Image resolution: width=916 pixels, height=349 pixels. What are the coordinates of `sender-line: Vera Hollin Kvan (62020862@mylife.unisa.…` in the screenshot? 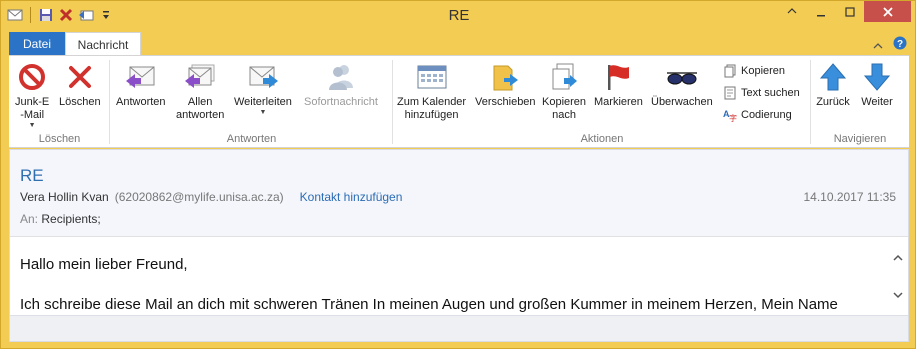 It's located at (211, 197).